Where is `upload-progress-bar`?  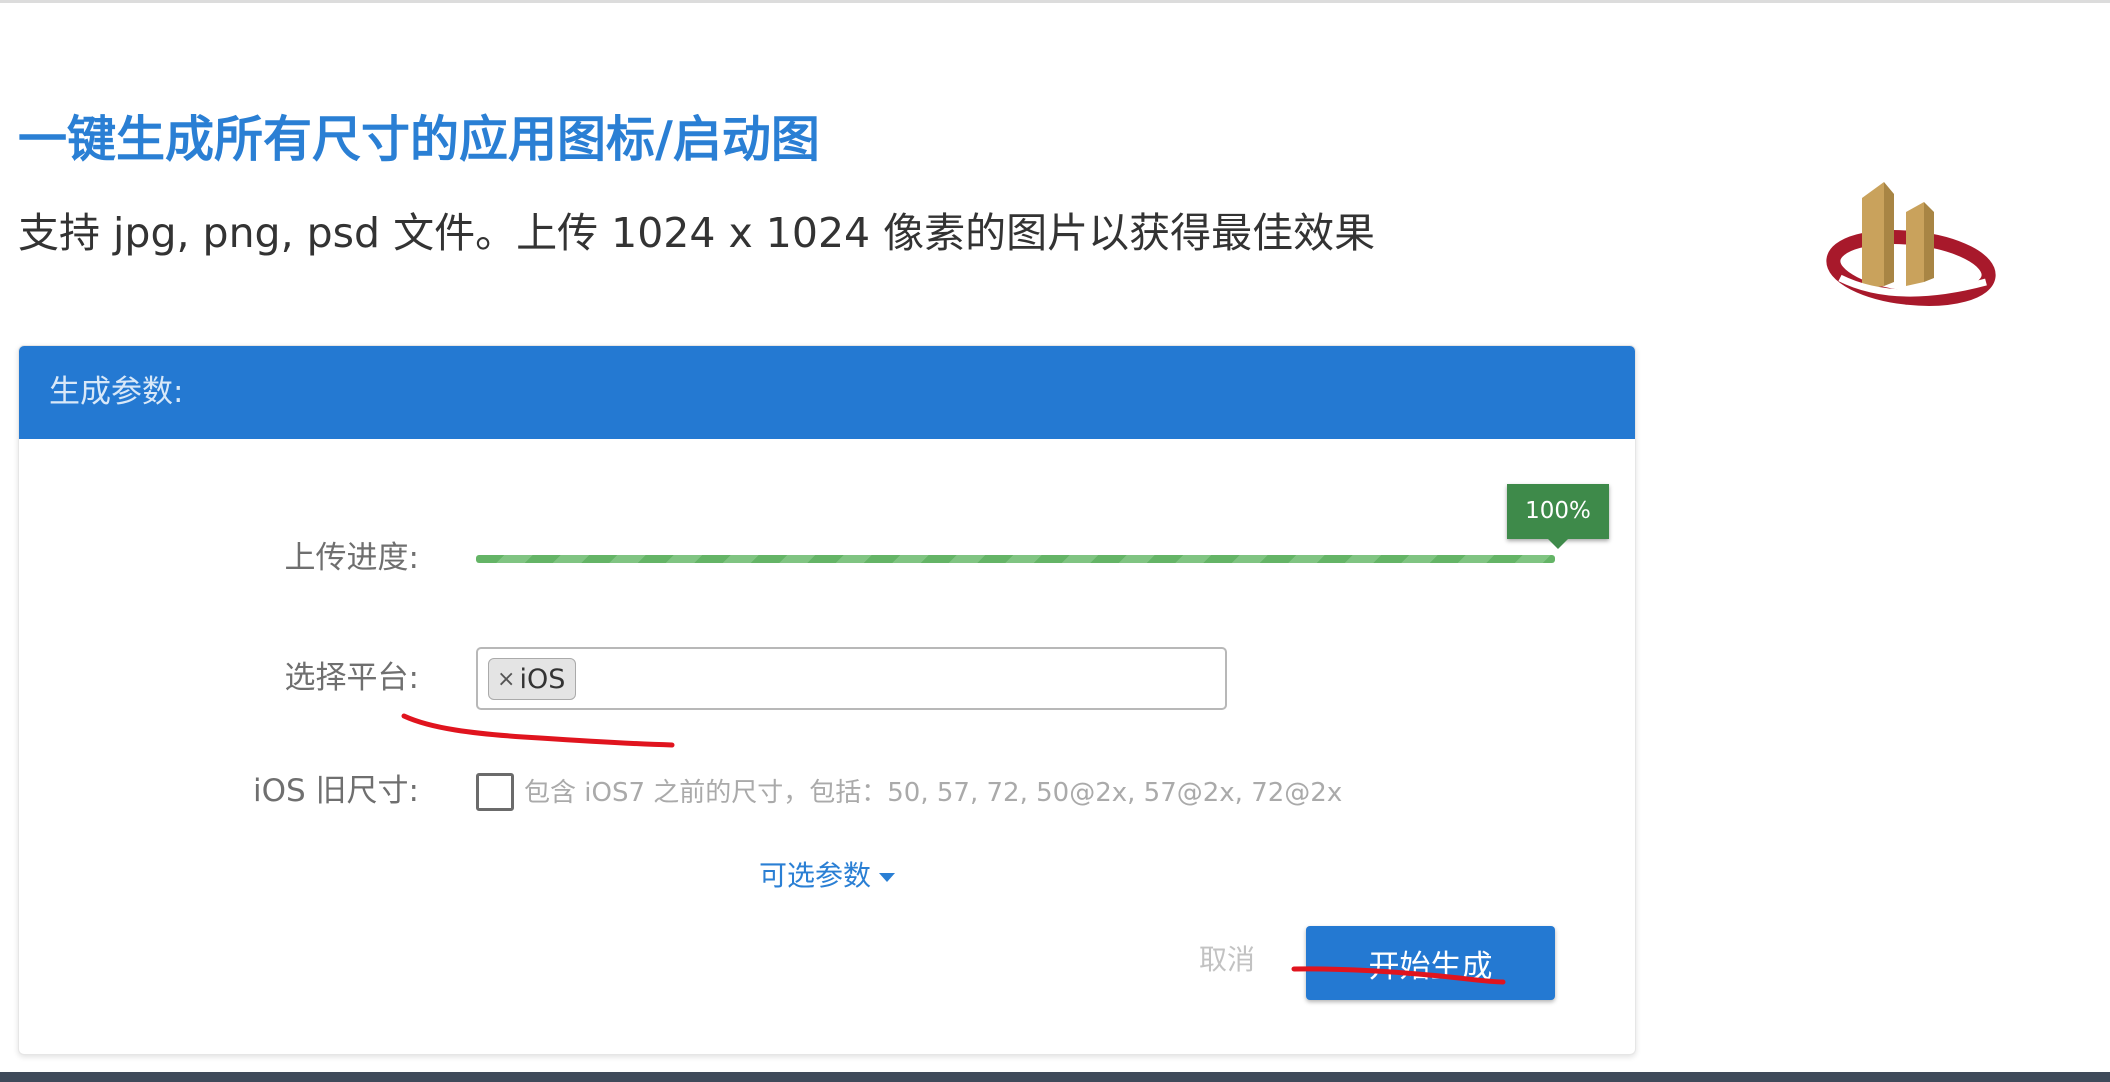
upload-progress-bar is located at coordinates (1015, 559).